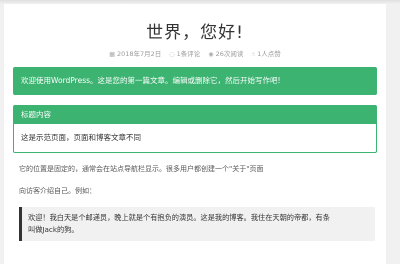 This screenshot has height=264, width=400. I want to click on quote-line-2: 叫做Jack的狗。, so click(53, 229).